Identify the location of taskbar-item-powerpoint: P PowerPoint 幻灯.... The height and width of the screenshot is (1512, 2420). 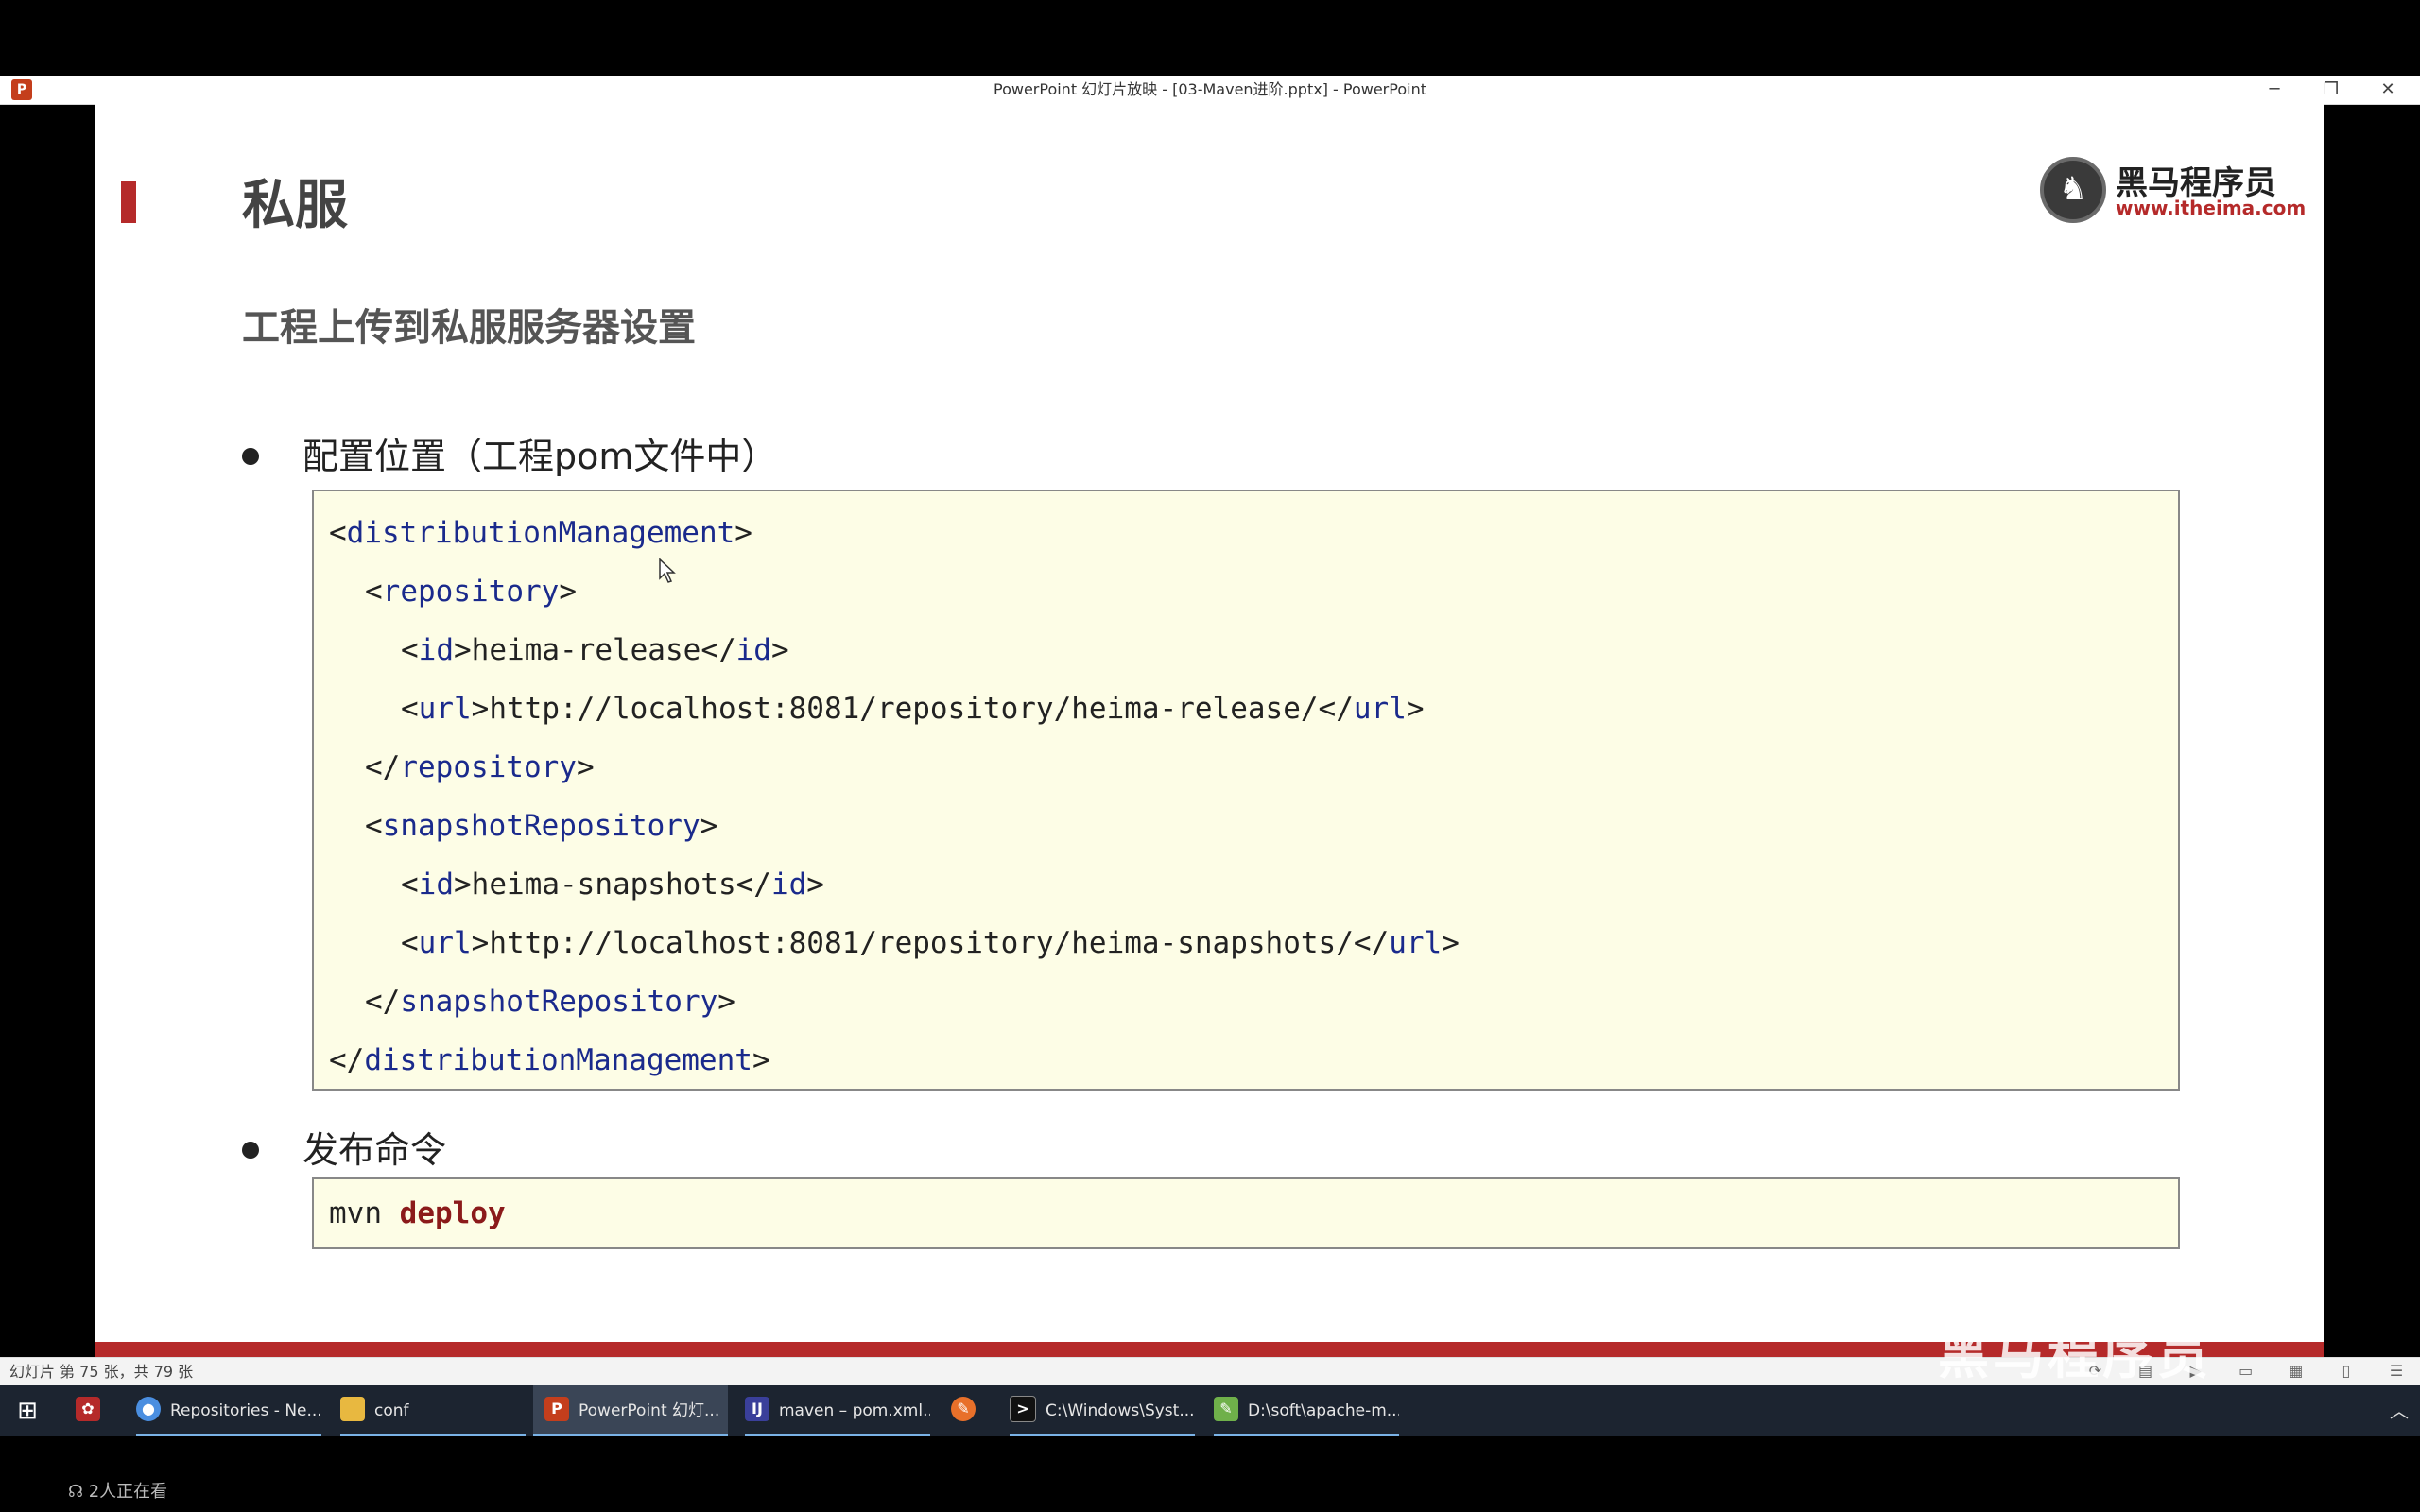
(630, 1410).